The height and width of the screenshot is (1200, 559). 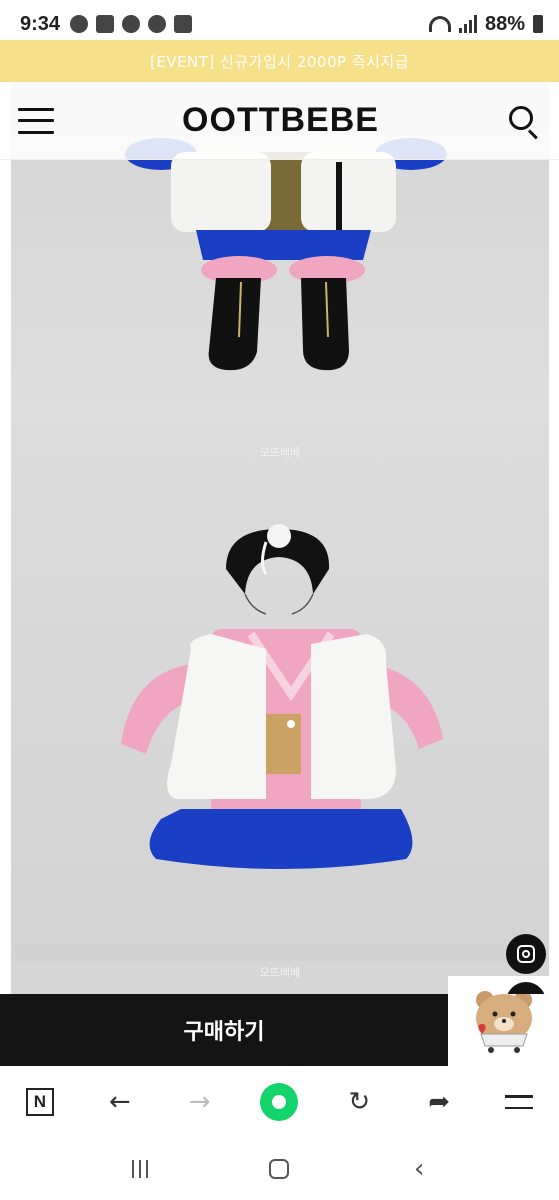 What do you see at coordinates (157, 24) in the screenshot?
I see `cloud-icon` at bounding box center [157, 24].